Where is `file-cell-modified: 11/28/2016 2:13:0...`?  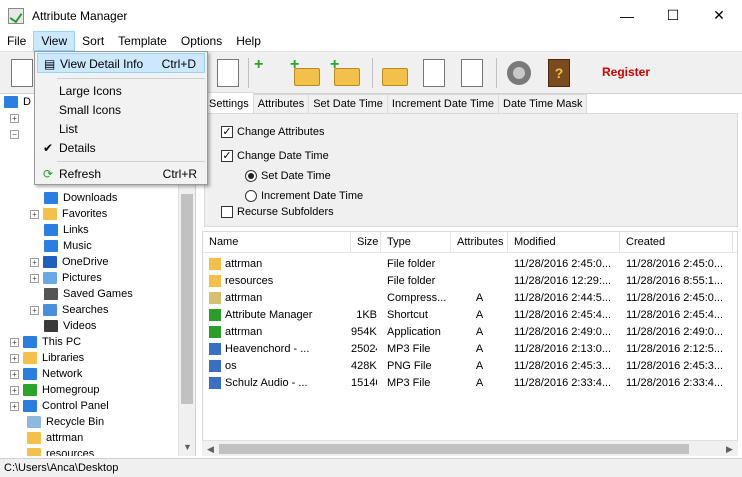 file-cell-modified: 11/28/2016 2:13:0... is located at coordinates (563, 349).